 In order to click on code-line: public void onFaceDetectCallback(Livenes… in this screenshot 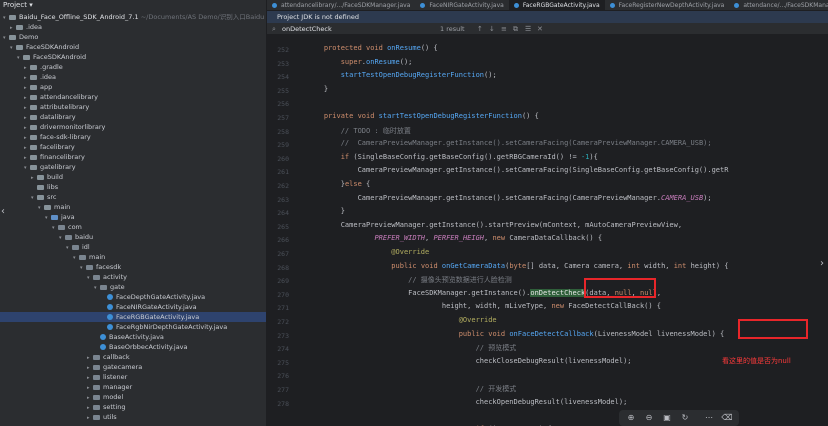, I will do `click(516, 334)`.